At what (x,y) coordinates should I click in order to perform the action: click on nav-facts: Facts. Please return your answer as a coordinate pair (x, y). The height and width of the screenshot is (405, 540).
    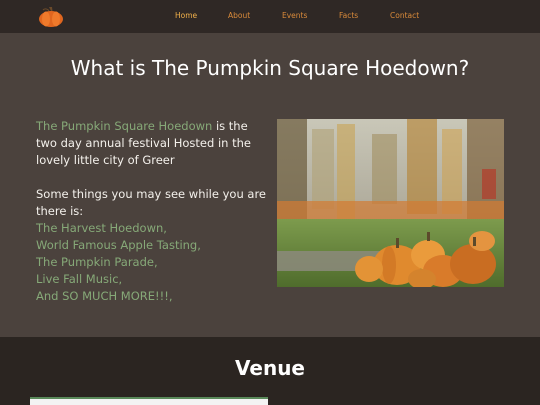
    Looking at the image, I should click on (348, 15).